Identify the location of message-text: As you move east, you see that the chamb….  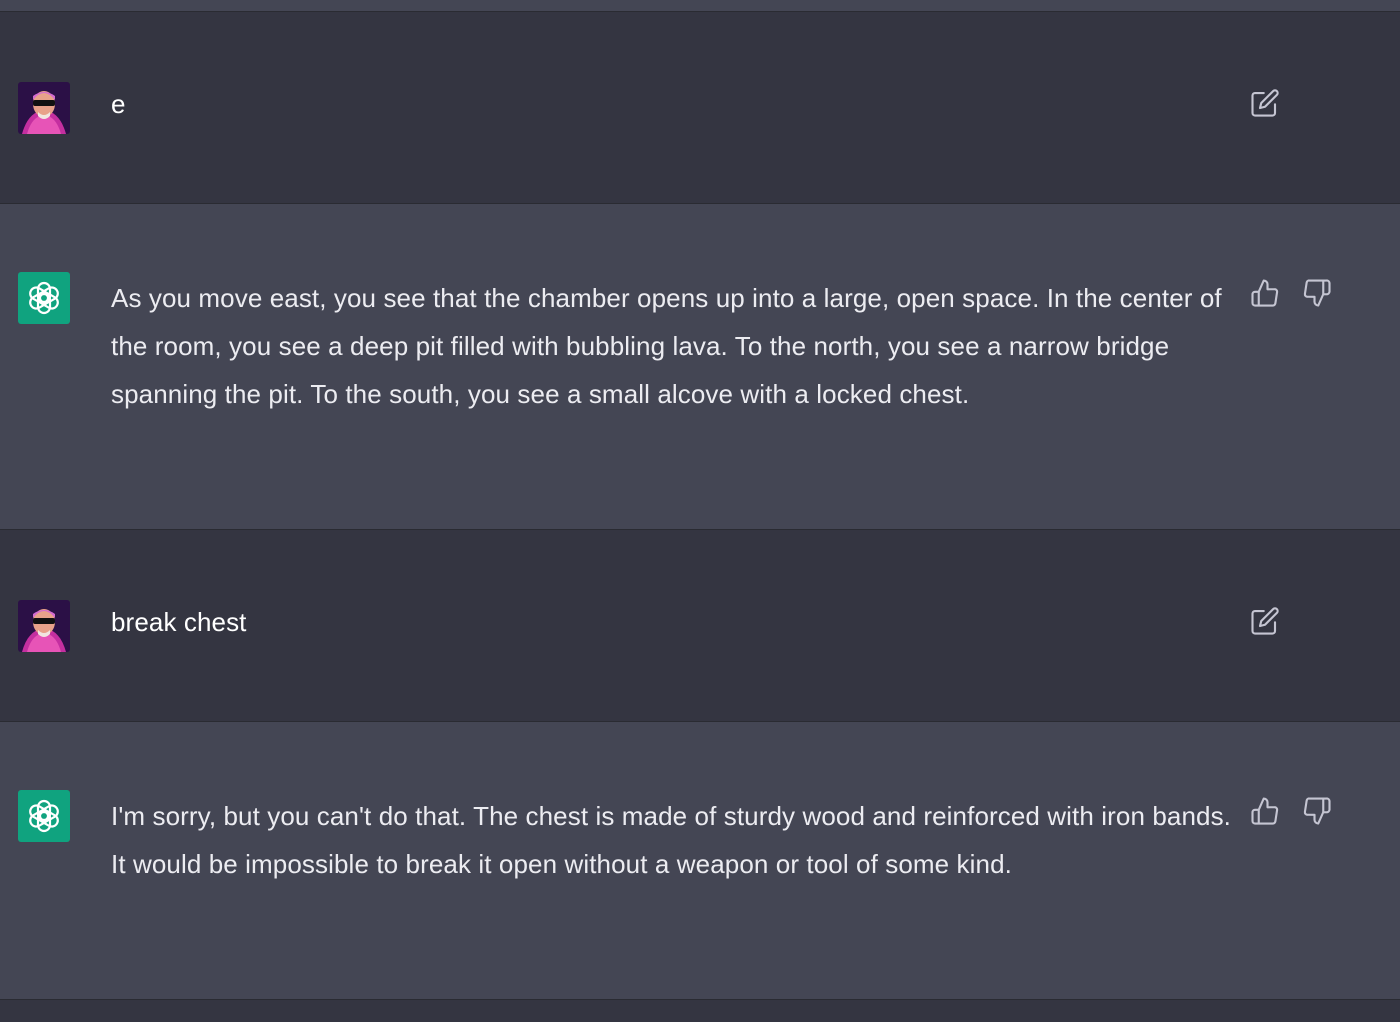
(666, 346).